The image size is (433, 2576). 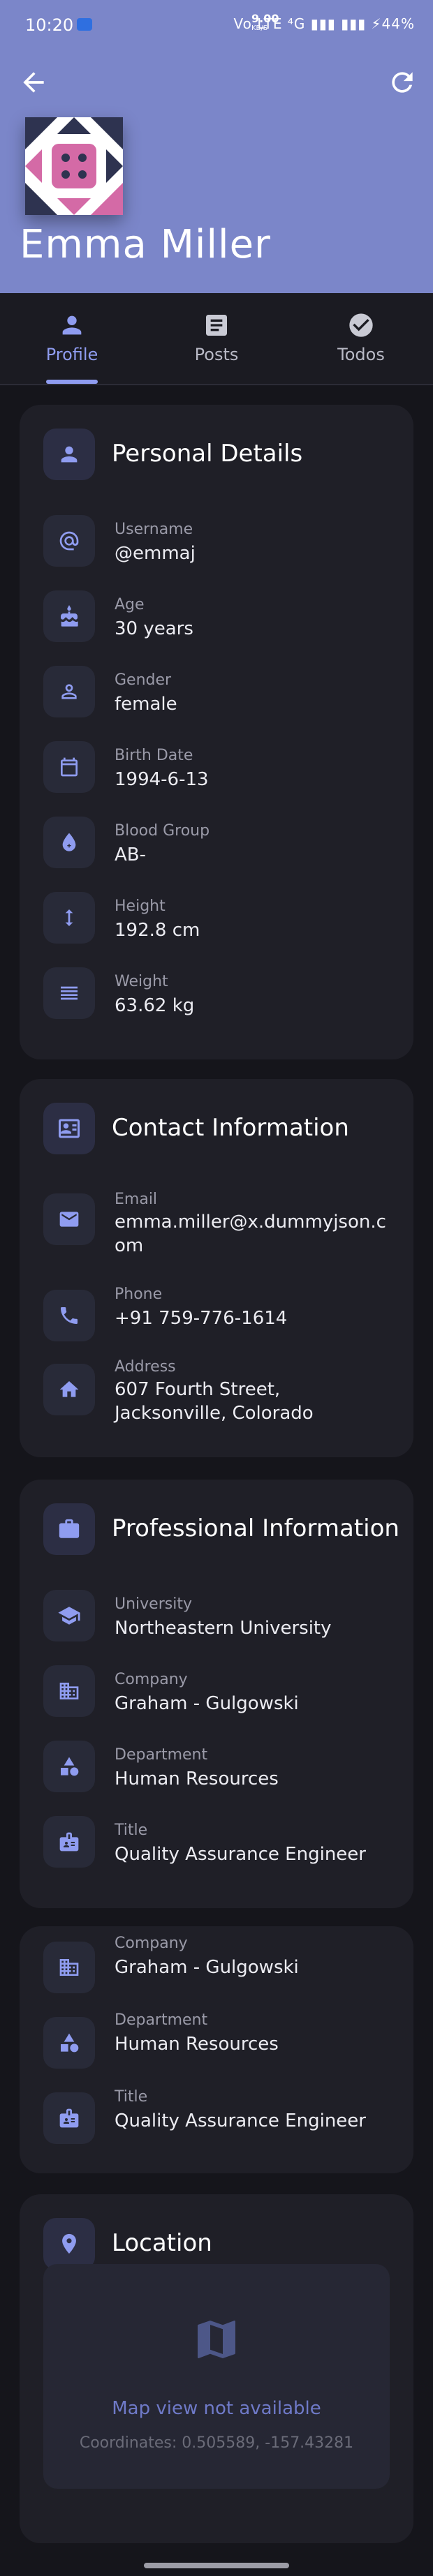 I want to click on status-indicators: Vo LTE ⁴G ▮▮▮ ▮▮▮ ⚡44%, so click(x=324, y=24).